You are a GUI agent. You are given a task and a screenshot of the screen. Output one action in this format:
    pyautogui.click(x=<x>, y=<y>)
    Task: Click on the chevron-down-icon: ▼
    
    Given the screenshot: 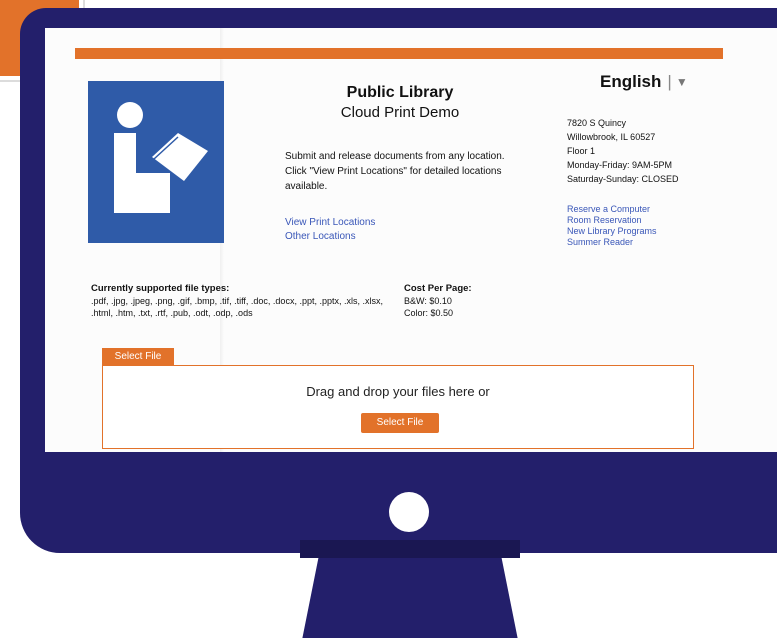 What is the action you would take?
    pyautogui.click(x=682, y=82)
    